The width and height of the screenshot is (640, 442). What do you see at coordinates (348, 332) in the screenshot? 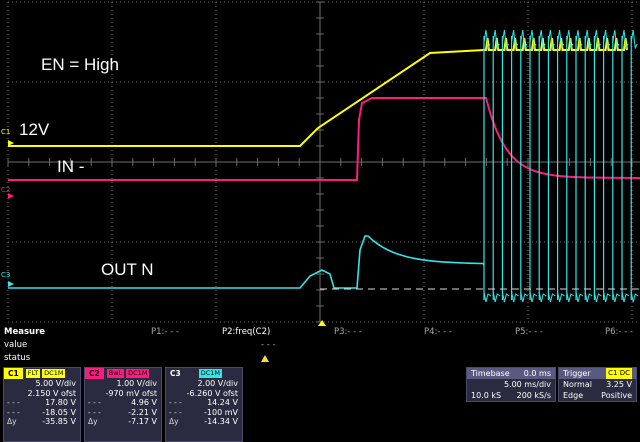
I see `measure-slot-p3: P3:- - -` at bounding box center [348, 332].